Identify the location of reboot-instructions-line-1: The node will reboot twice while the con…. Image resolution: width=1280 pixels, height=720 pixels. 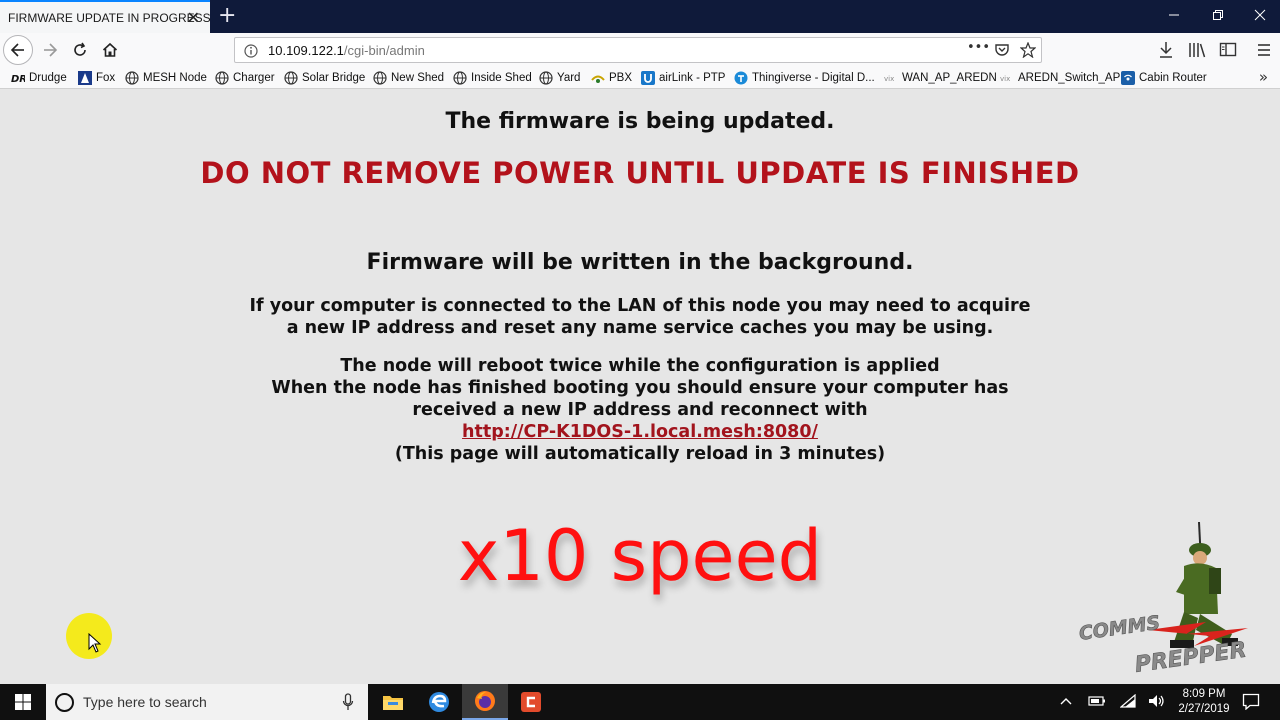
(640, 366).